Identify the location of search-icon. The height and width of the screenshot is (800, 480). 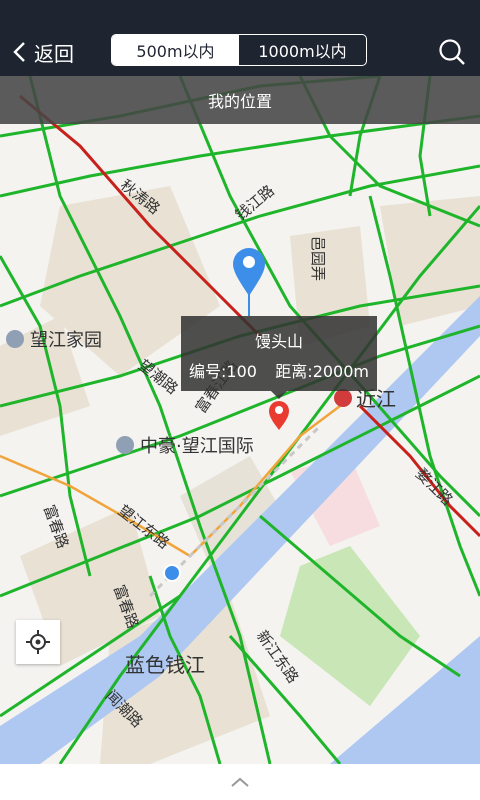
(452, 52).